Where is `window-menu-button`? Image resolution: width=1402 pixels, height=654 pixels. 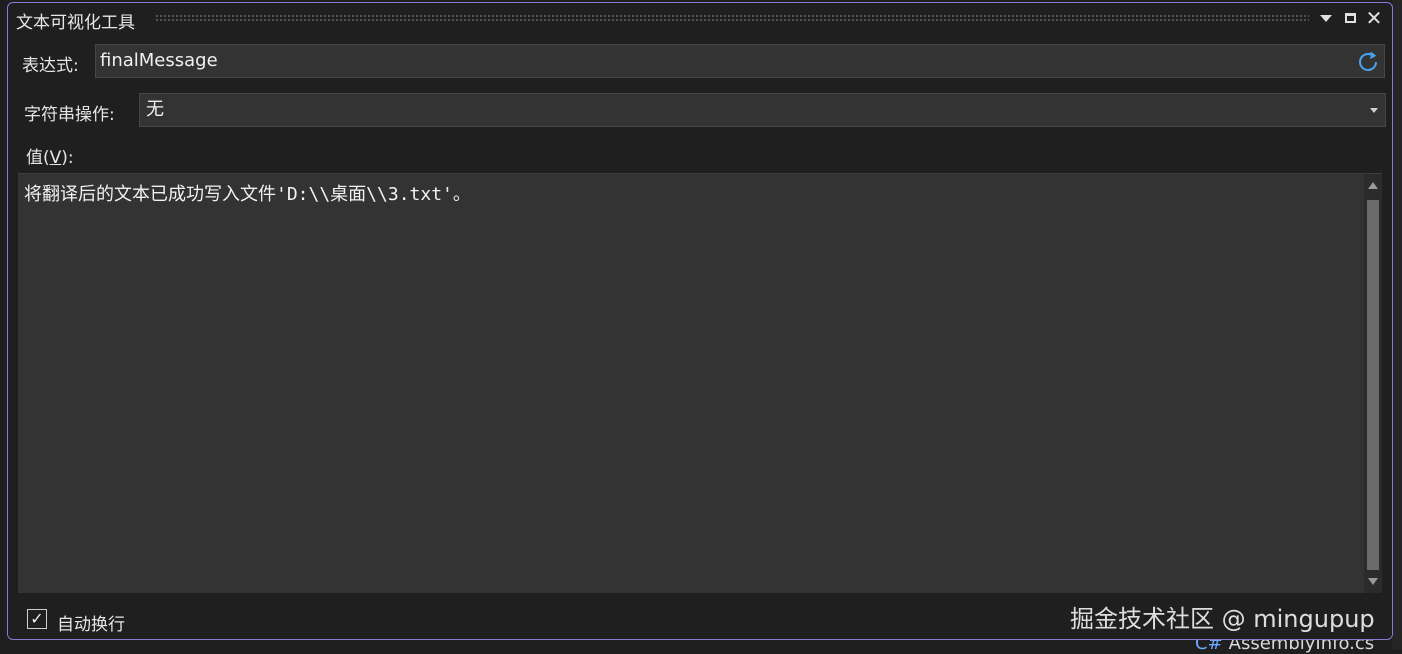
window-menu-button is located at coordinates (1326, 18).